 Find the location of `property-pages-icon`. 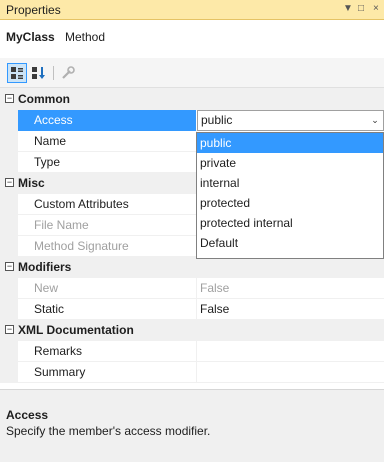

property-pages-icon is located at coordinates (68, 72).